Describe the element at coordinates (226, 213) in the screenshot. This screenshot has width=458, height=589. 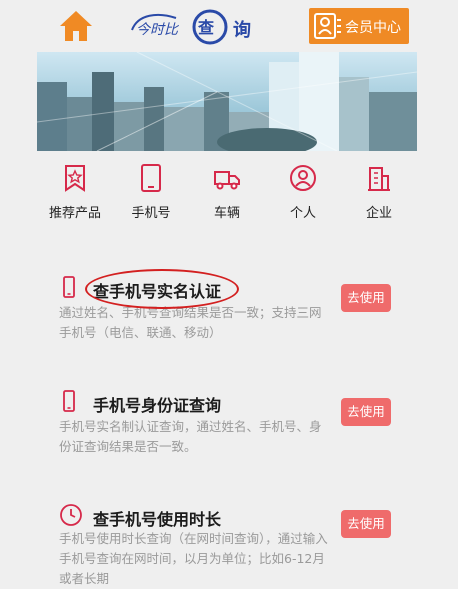
I see `nav-label: 车辆` at that location.